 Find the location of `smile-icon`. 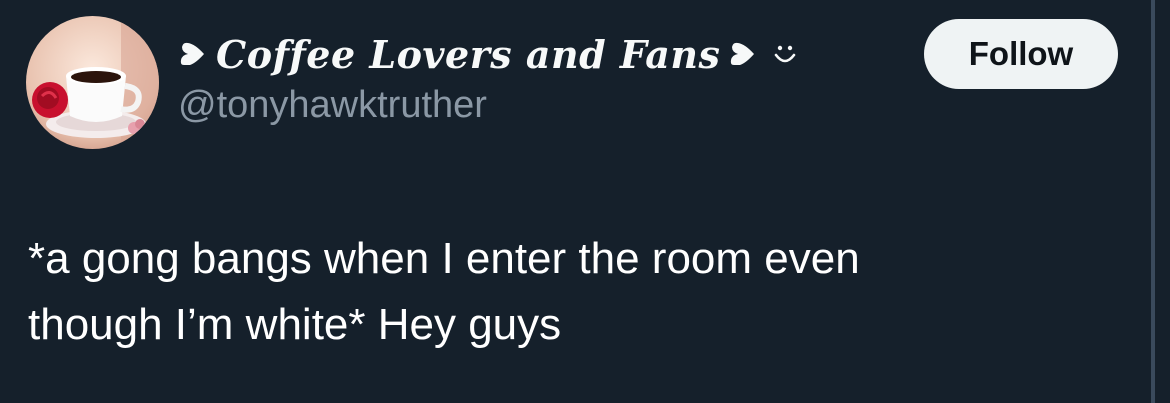

smile-icon is located at coordinates (785, 54).